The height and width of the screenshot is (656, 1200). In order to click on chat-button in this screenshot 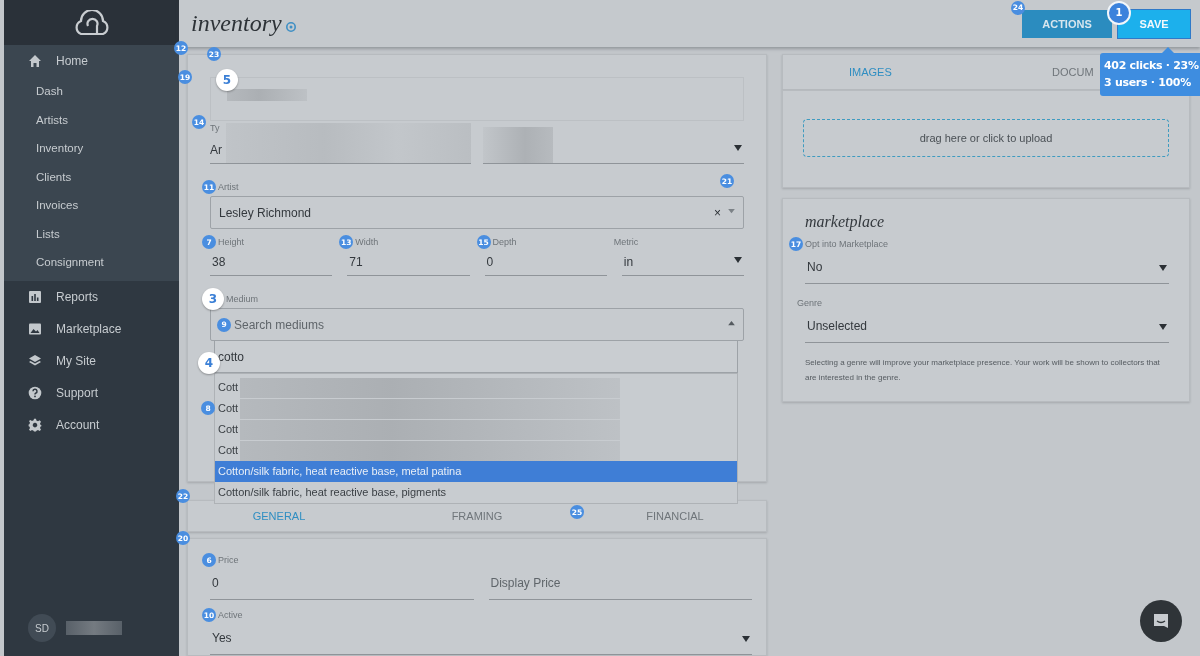, I will do `click(1161, 621)`.